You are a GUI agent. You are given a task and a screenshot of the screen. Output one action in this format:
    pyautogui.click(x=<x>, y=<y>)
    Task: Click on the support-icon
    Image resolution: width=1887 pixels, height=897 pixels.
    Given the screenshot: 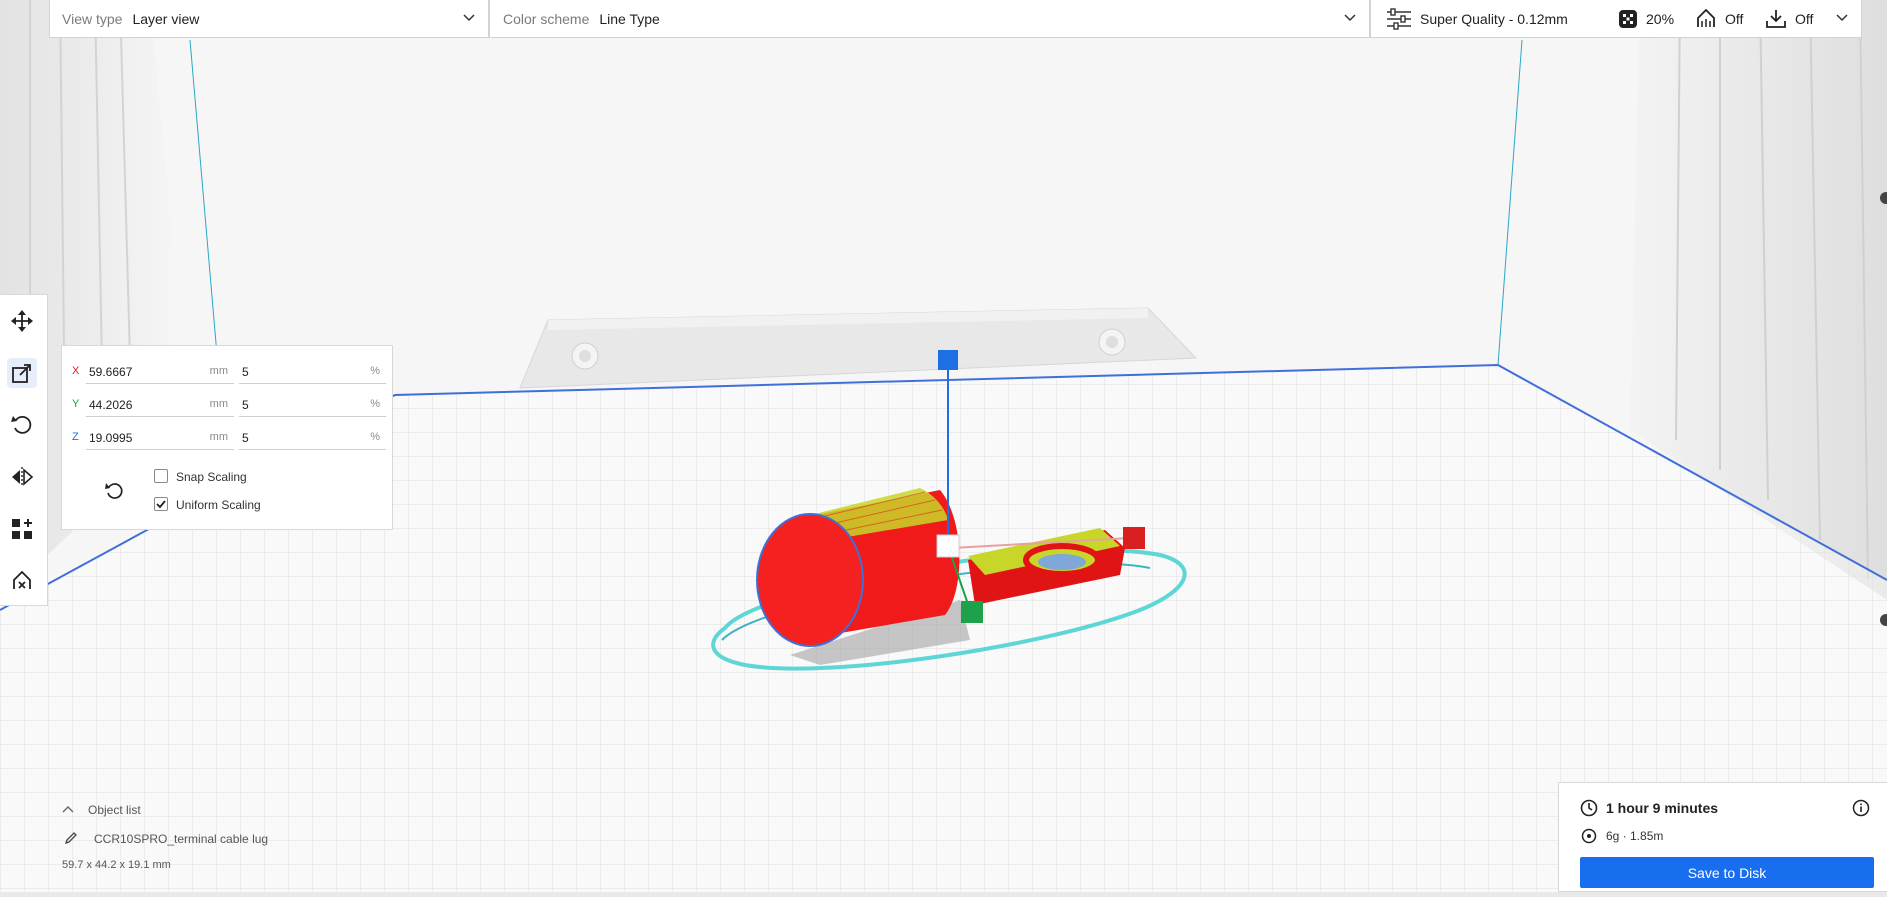 What is the action you would take?
    pyautogui.click(x=1706, y=17)
    